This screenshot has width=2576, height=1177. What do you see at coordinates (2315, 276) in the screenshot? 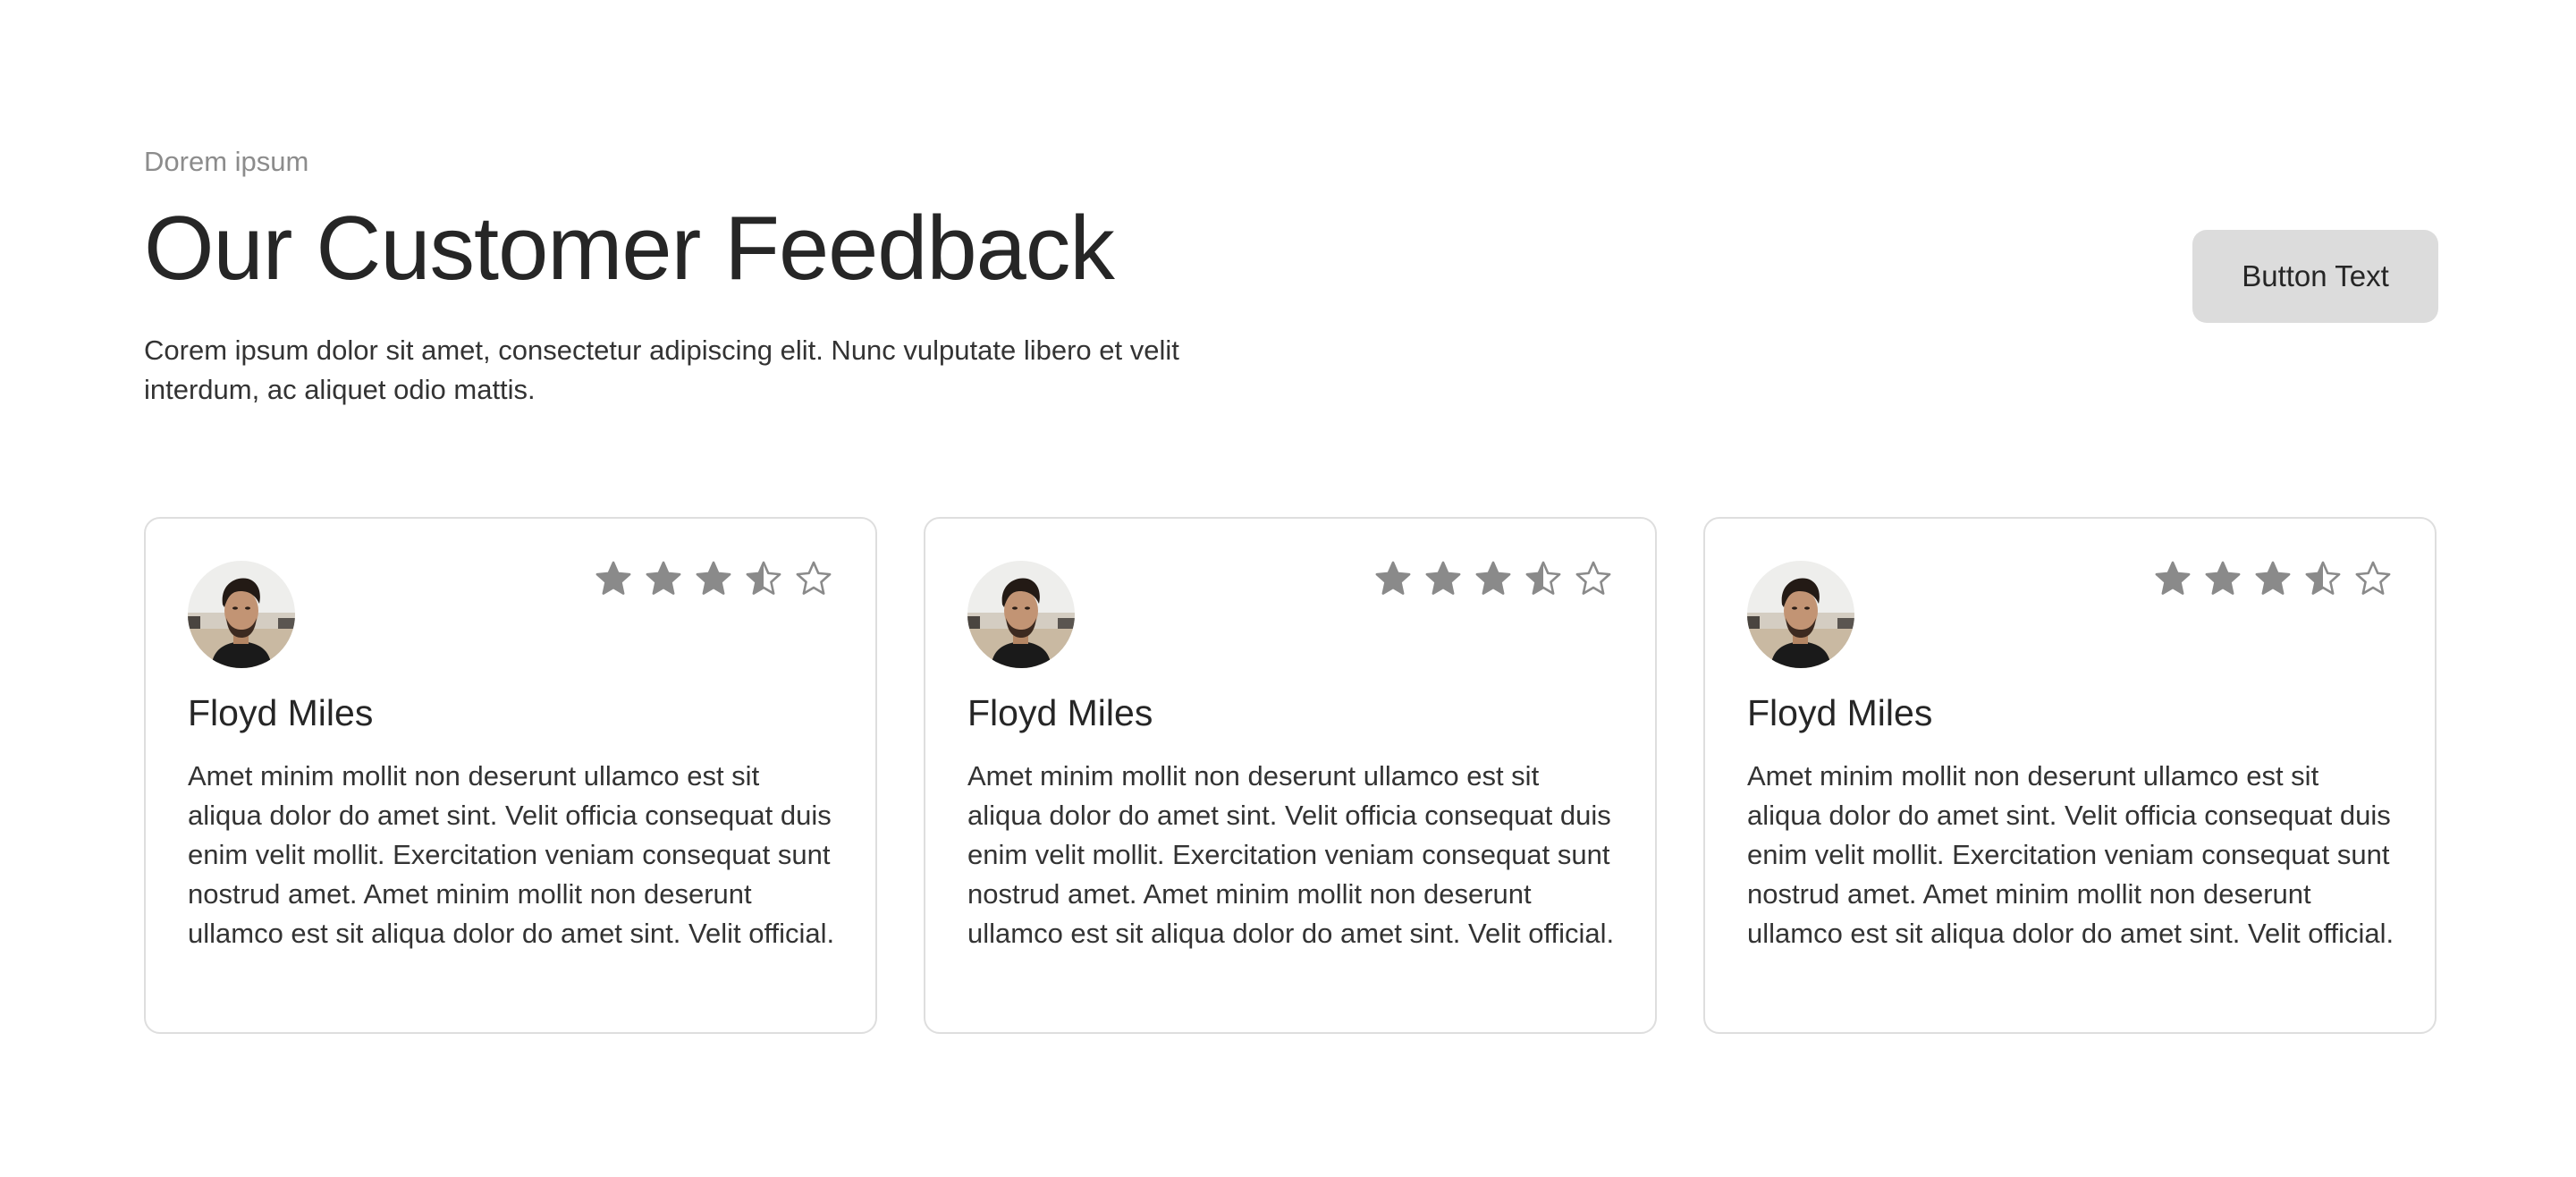
I see `cta-button: Button Text` at bounding box center [2315, 276].